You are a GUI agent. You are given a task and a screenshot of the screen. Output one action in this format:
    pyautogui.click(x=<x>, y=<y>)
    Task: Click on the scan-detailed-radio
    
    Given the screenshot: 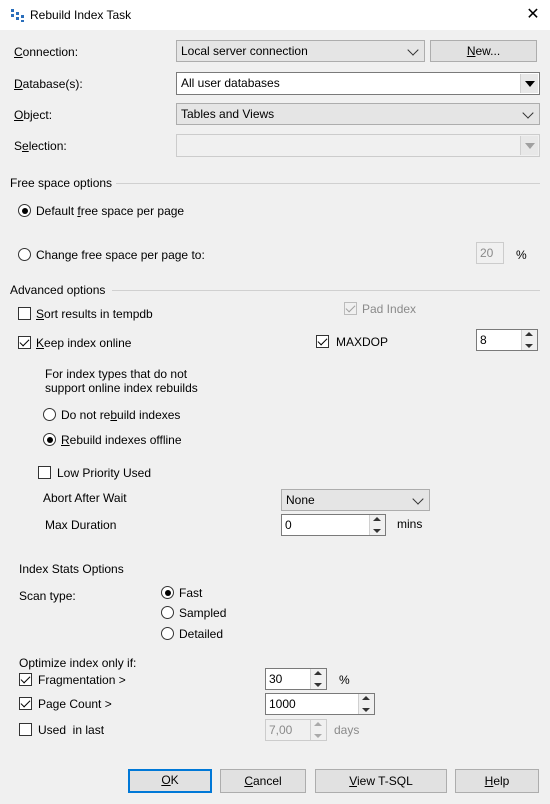 What is the action you would take?
    pyautogui.click(x=167, y=633)
    